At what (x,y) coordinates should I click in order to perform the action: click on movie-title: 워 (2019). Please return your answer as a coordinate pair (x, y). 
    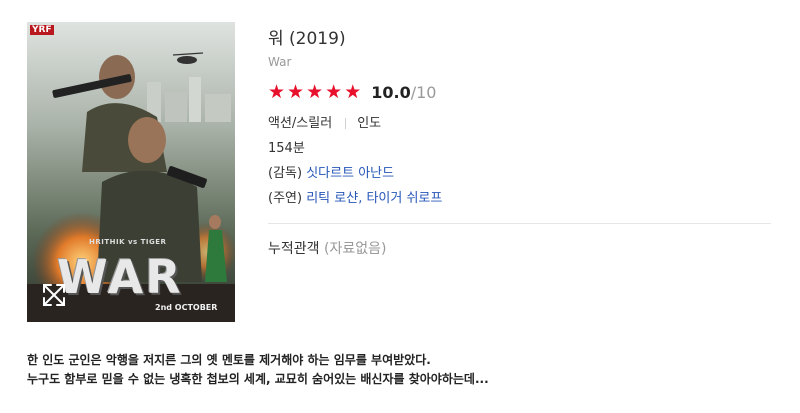
    Looking at the image, I should click on (307, 39).